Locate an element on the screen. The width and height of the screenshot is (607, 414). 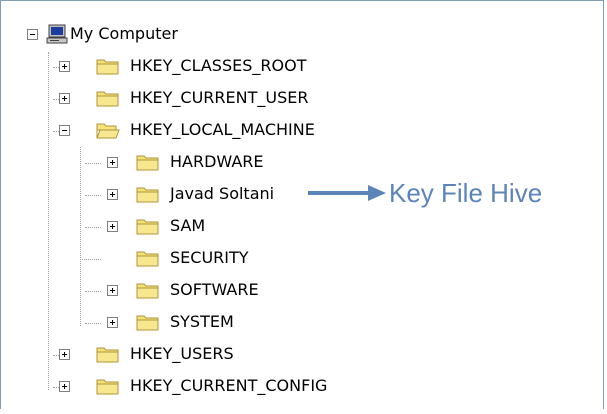
tree-item-label: Javad Soltani is located at coordinates (222, 193).